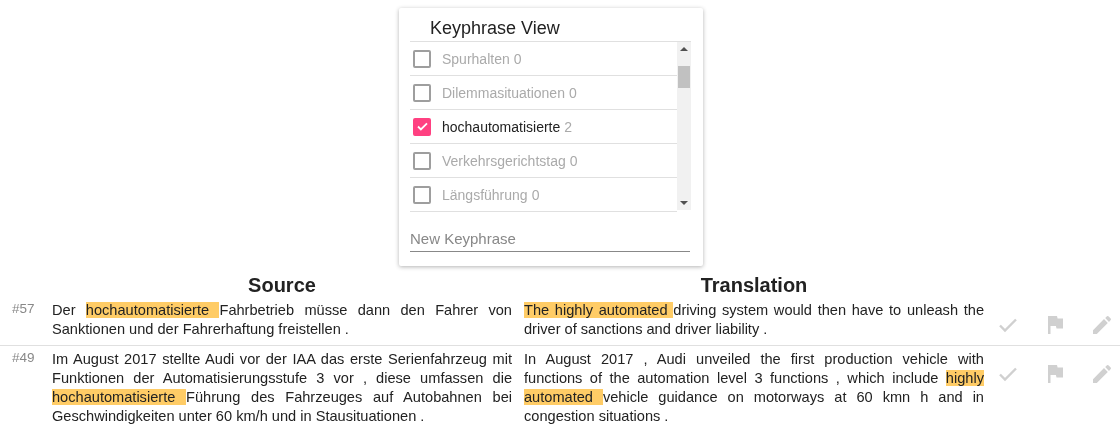 This screenshot has height=434, width=1120. I want to click on keyphrase-count: 2, so click(568, 126).